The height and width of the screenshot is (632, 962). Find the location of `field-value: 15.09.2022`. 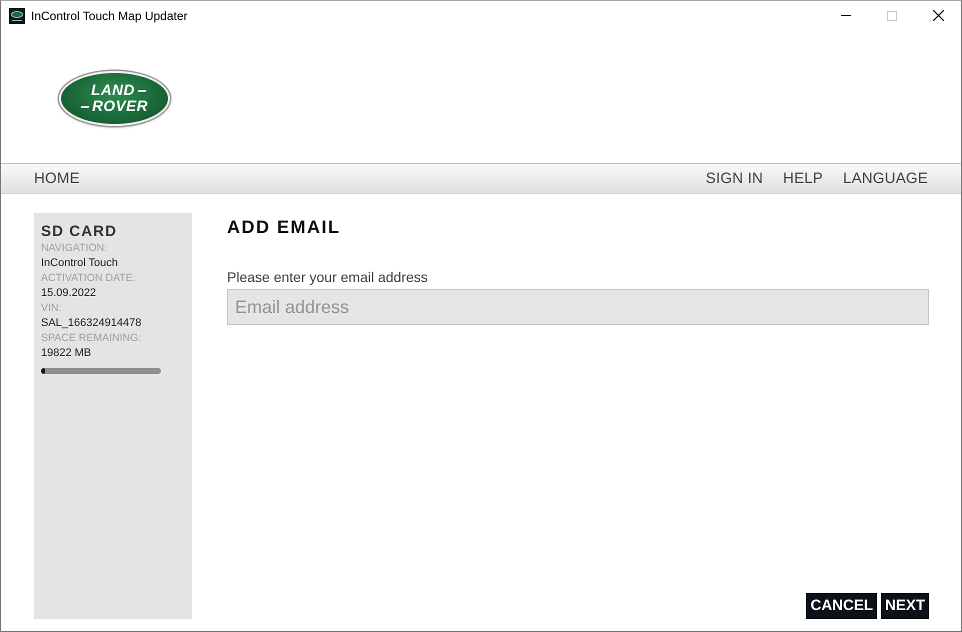

field-value: 15.09.2022 is located at coordinates (69, 293).